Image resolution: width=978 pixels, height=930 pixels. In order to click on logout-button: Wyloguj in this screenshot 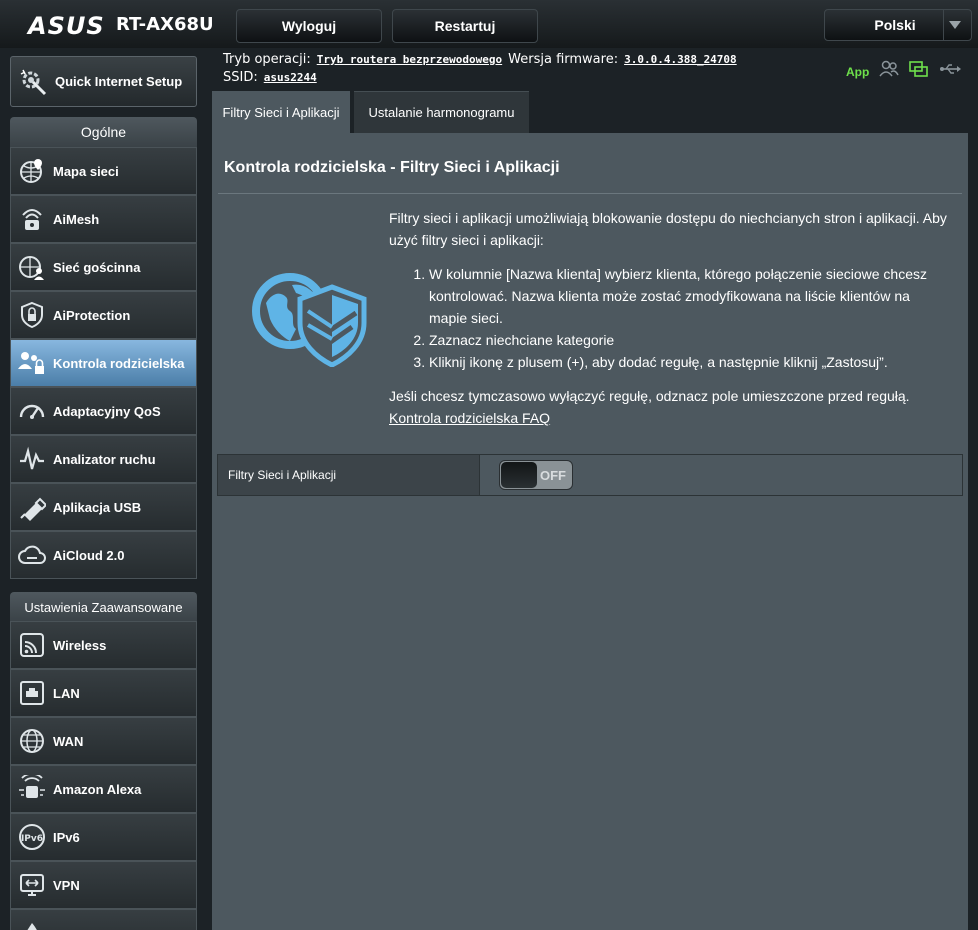, I will do `click(309, 26)`.